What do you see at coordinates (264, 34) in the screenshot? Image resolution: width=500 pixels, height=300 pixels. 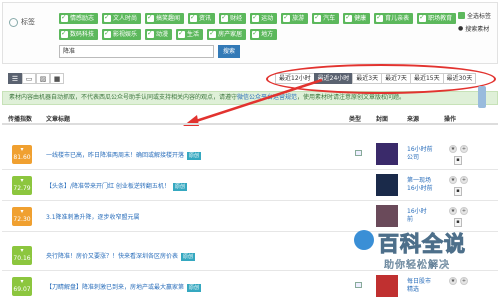 I see `tag-checkbox: 地方` at bounding box center [264, 34].